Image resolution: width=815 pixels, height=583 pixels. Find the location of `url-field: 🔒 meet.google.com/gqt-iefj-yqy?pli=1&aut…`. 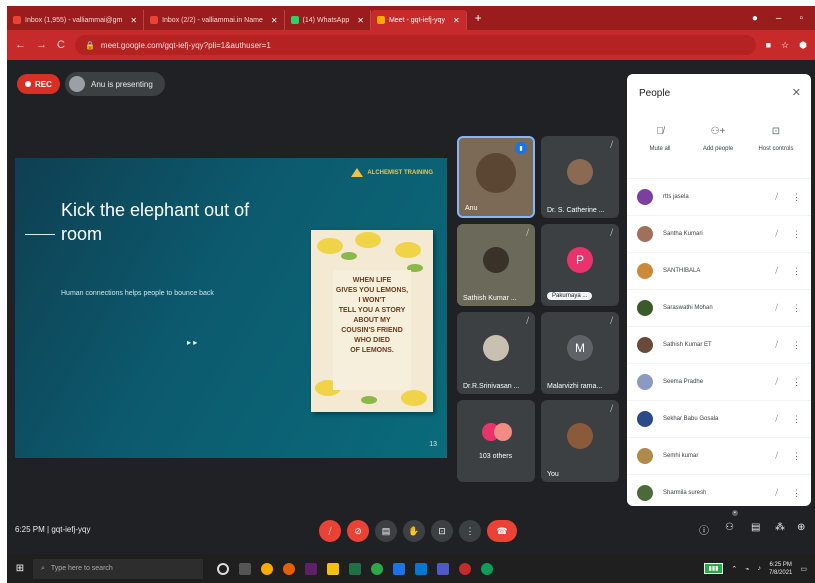

url-field: 🔒 meet.google.com/gqt-iefj-yqy?pli=1&aut… is located at coordinates (415, 45).